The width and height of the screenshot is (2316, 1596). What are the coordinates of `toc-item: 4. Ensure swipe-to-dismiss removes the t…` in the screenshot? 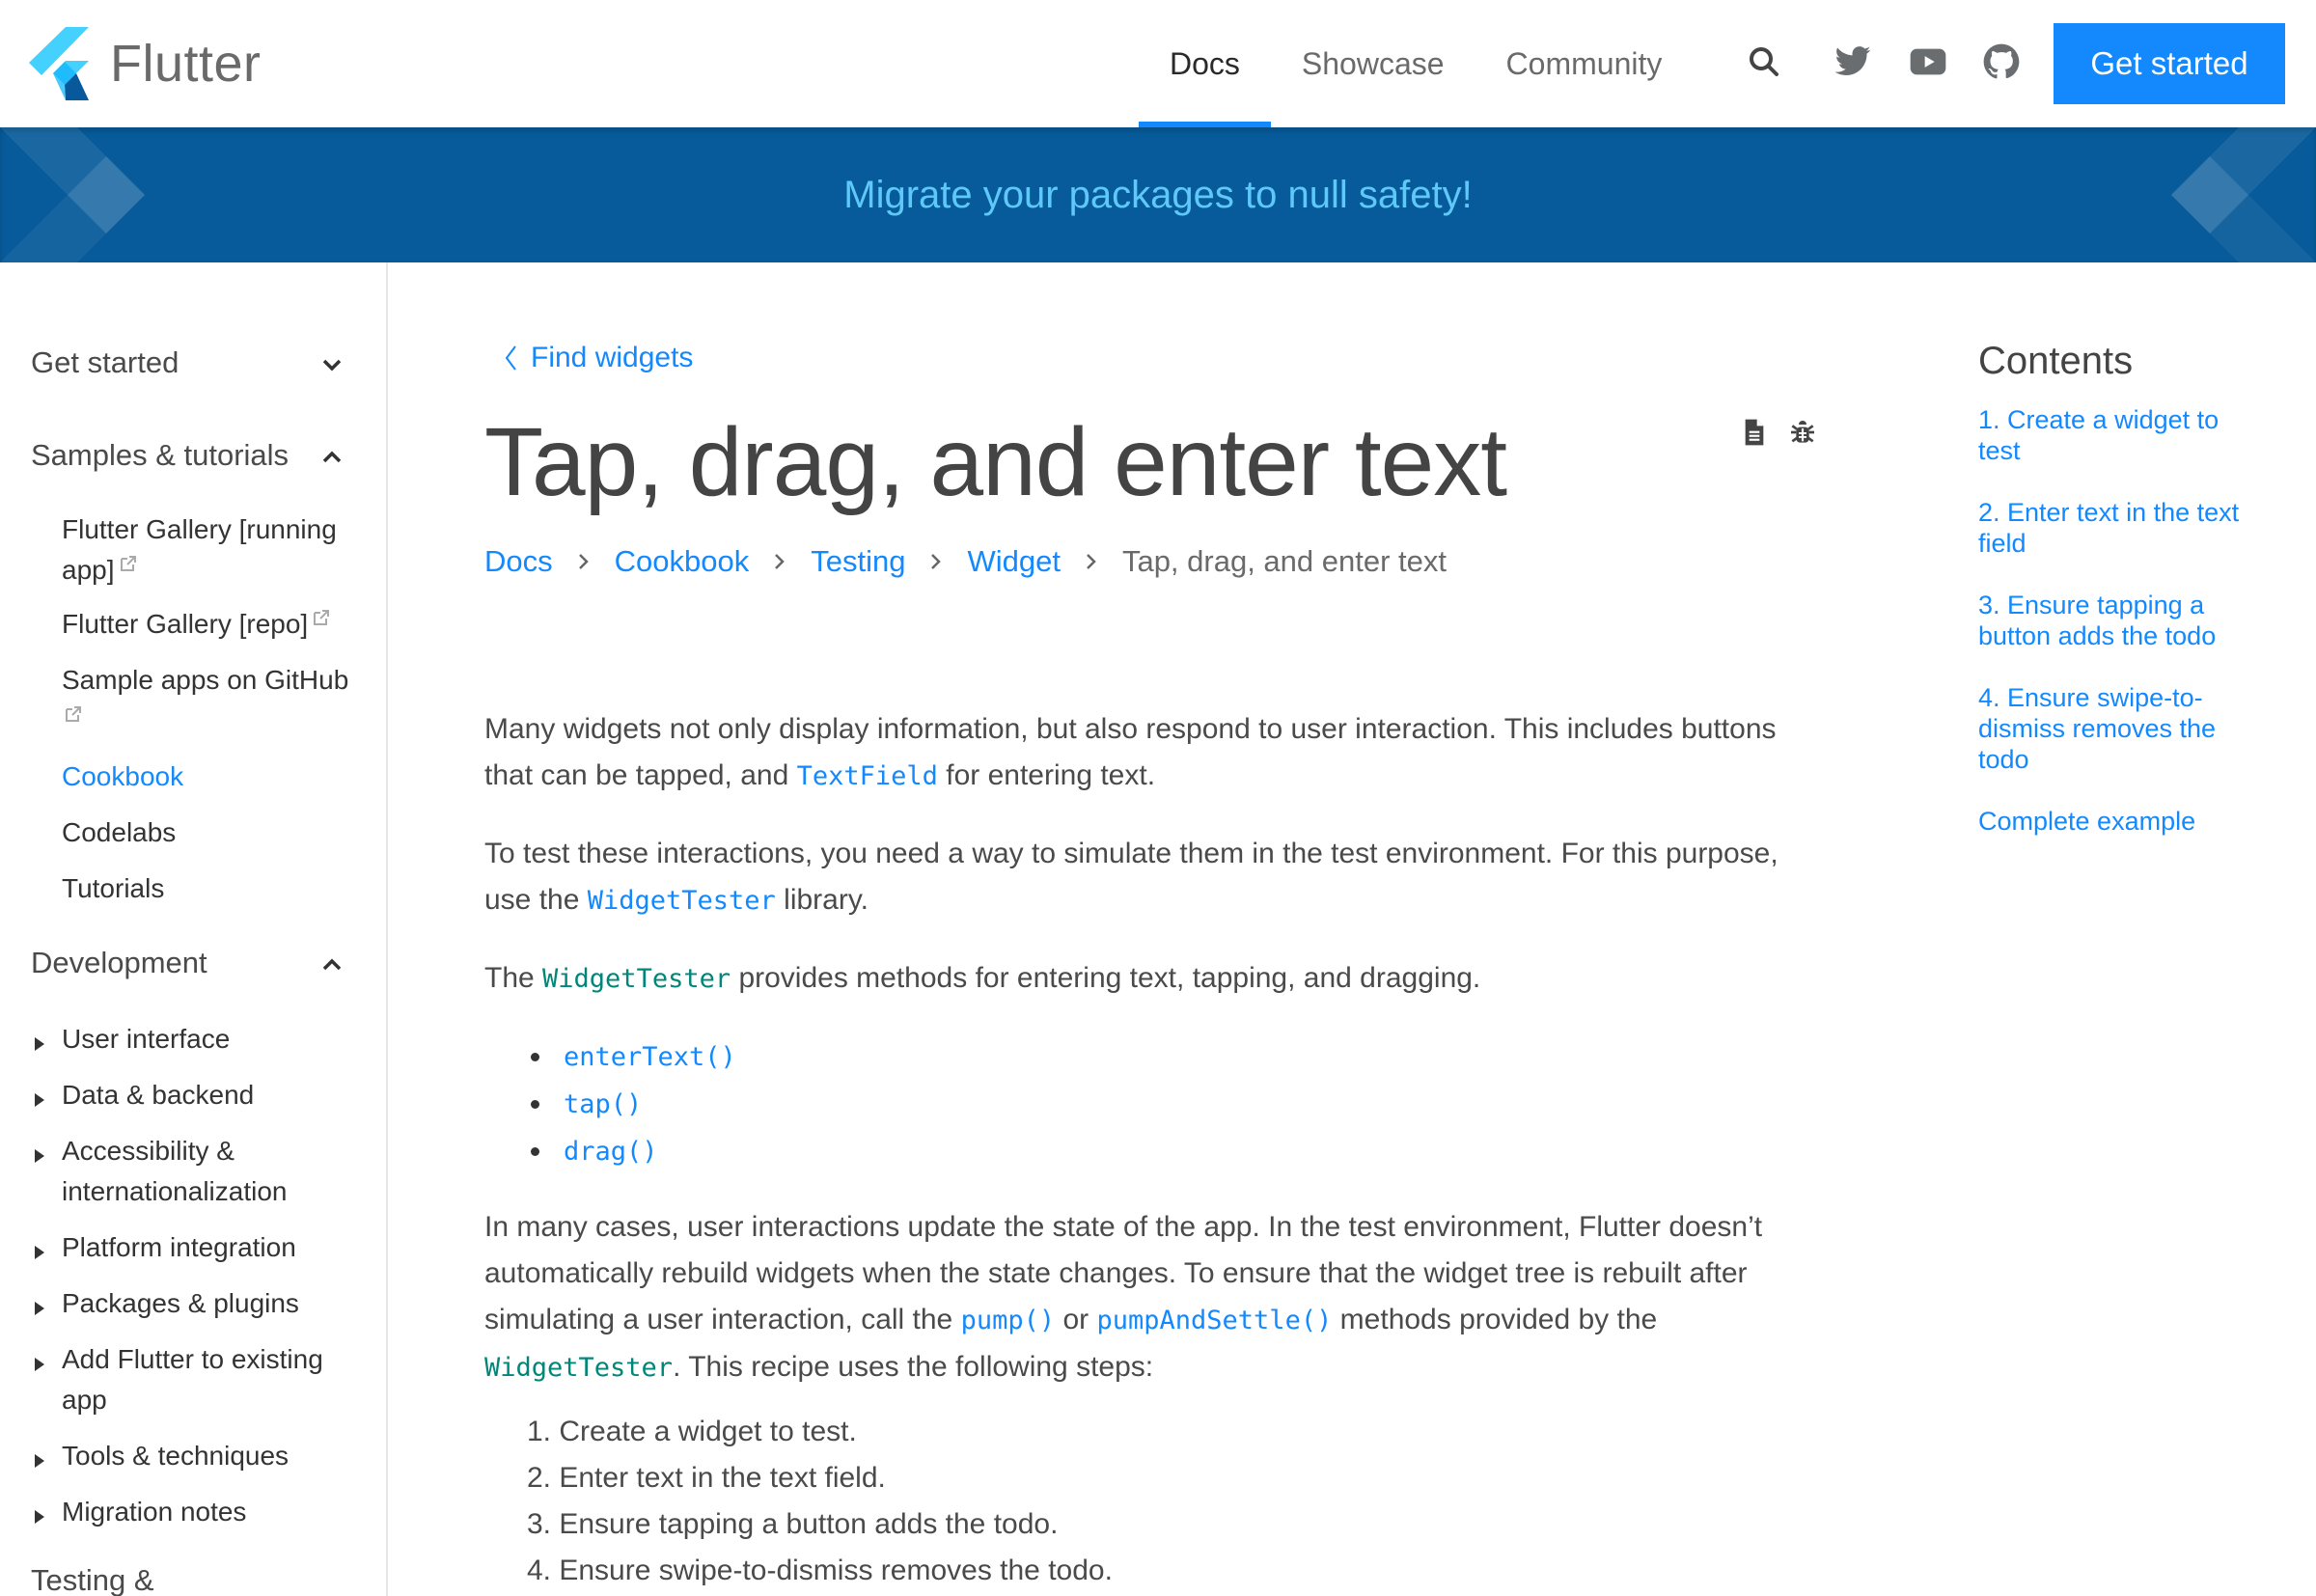 It's located at (2123, 729).